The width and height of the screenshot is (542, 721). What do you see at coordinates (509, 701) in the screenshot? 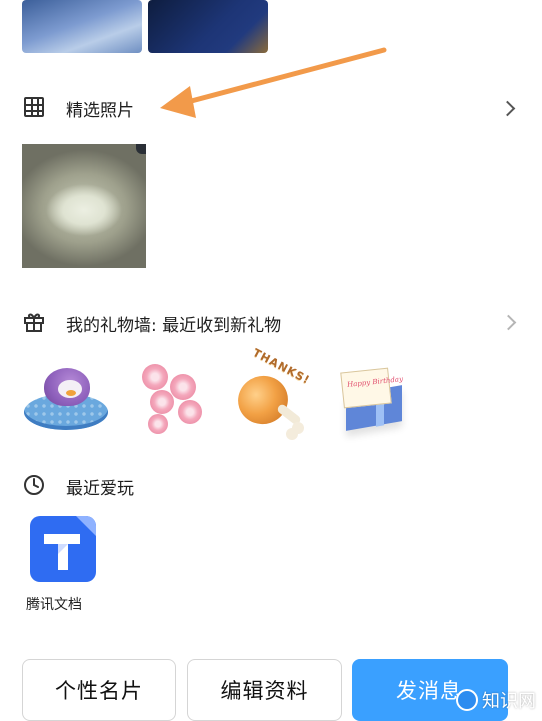
I see `watermark-text: 知识网` at bounding box center [509, 701].